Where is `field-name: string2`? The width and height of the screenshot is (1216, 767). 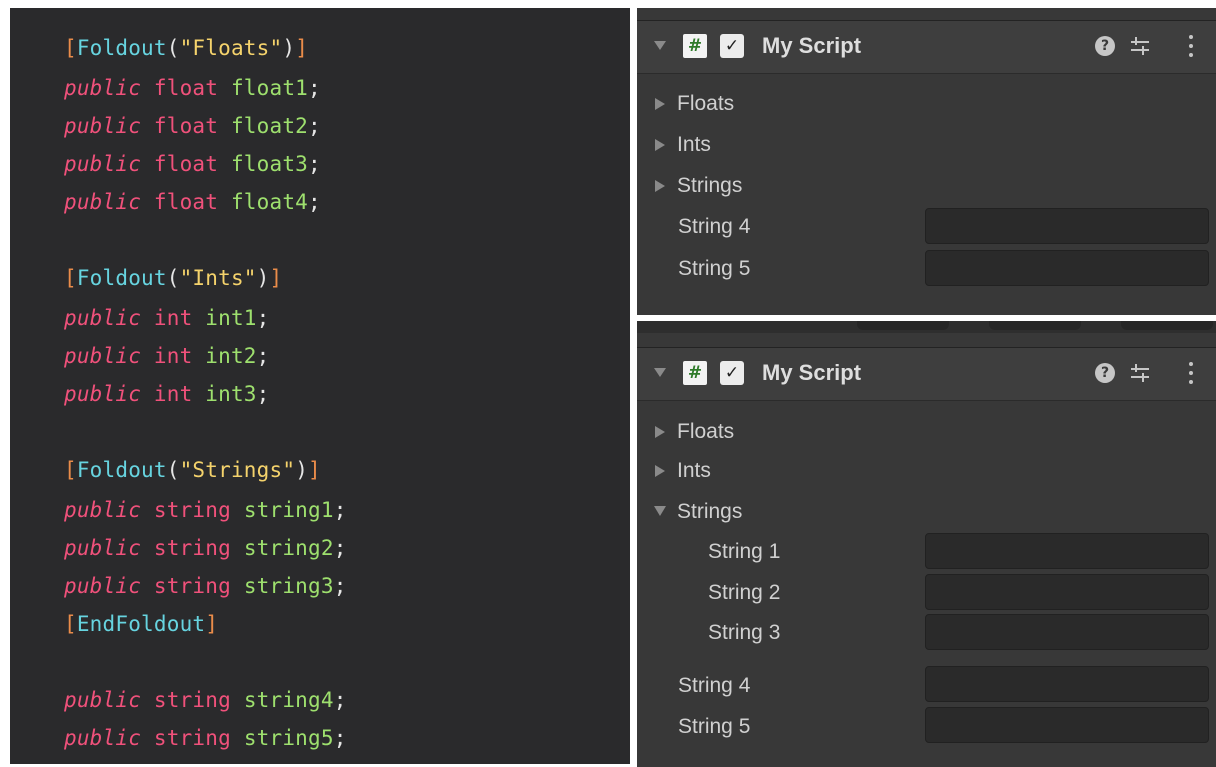
field-name: string2 is located at coordinates (288, 548).